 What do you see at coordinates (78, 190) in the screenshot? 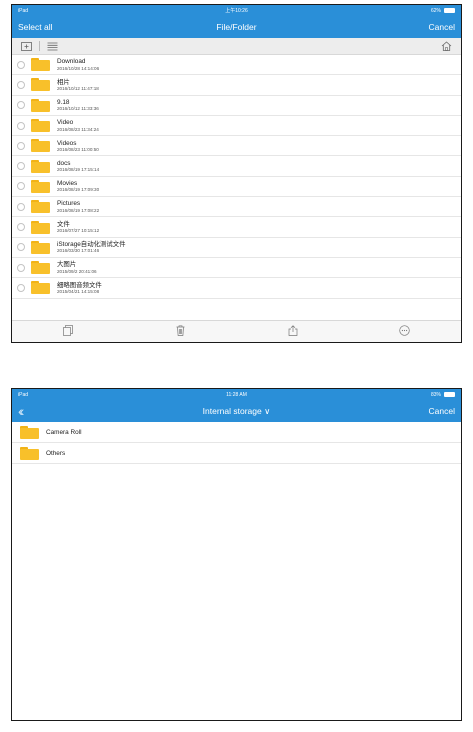
I see `file-date: 2016/08/19 17:09:30` at bounding box center [78, 190].